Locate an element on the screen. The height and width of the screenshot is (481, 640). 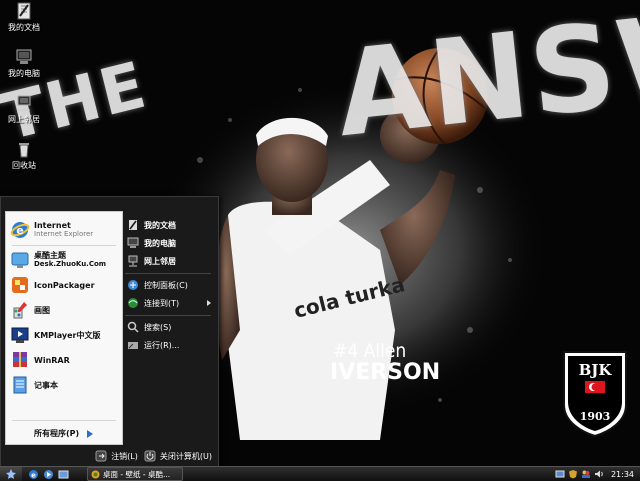
quick-launch-ie-icon: e is located at coordinates (33, 474).